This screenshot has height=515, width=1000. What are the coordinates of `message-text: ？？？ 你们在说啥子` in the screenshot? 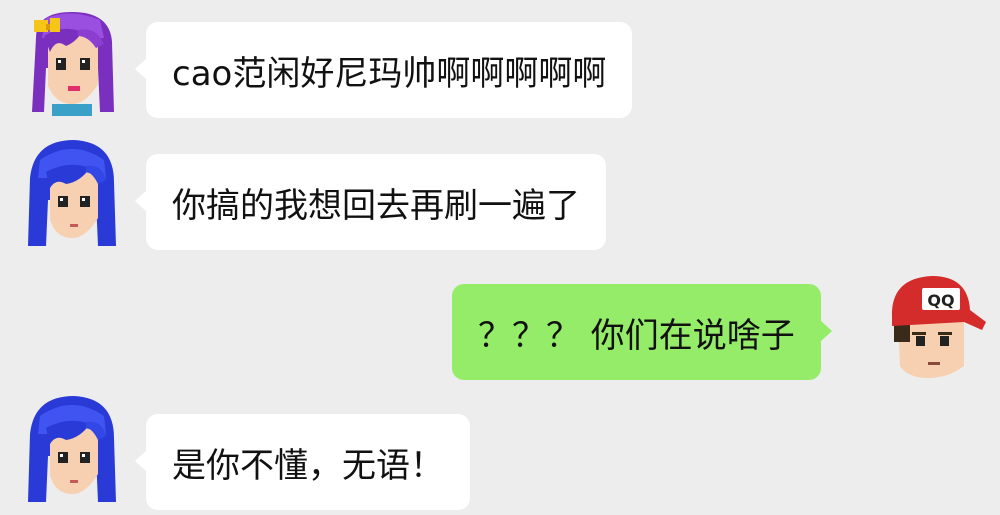 It's located at (636, 335).